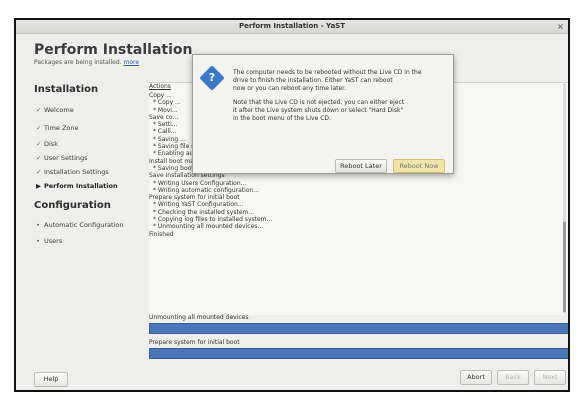 The height and width of the screenshot is (403, 581). I want to click on sidebar-item-users: • Users, so click(49, 241).